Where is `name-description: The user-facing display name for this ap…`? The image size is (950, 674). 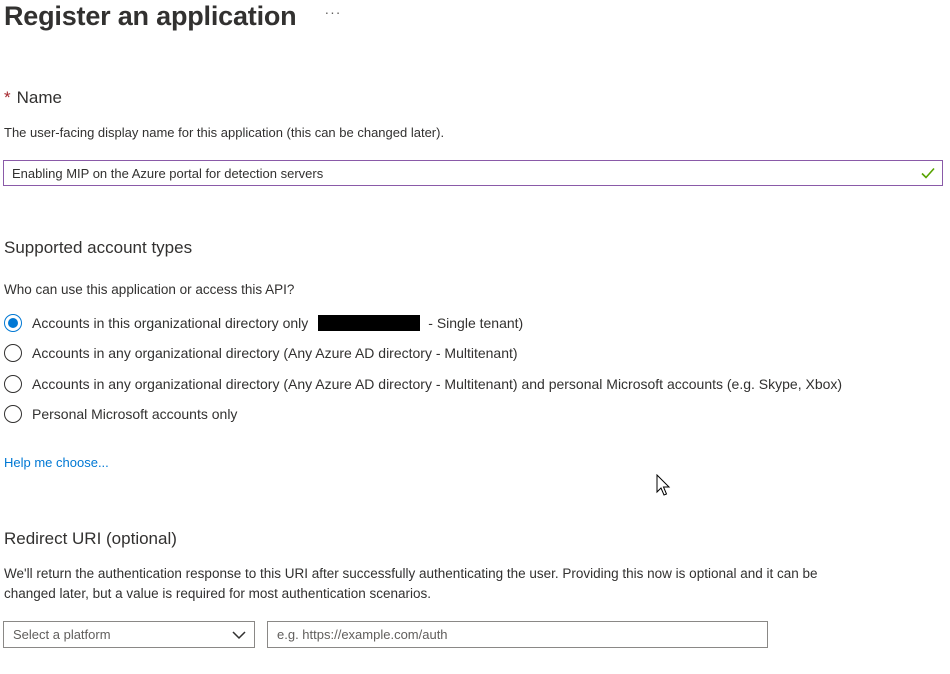
name-description: The user-facing display name for this ap… is located at coordinates (224, 132).